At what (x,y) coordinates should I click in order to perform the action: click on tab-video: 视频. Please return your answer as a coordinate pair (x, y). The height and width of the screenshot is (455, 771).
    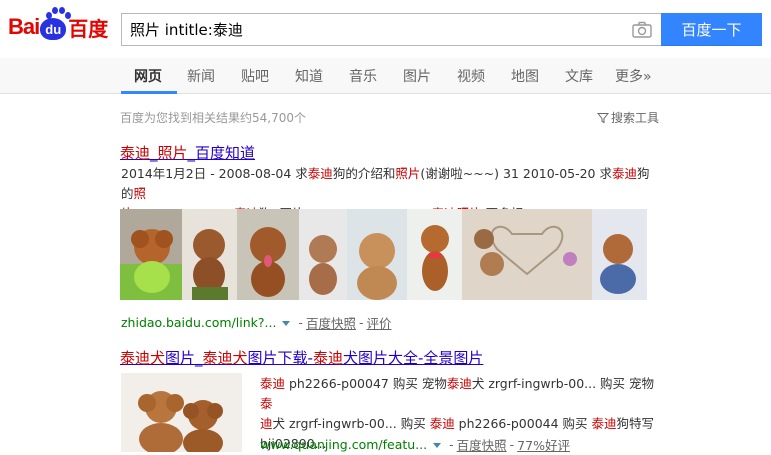
    Looking at the image, I should click on (471, 76).